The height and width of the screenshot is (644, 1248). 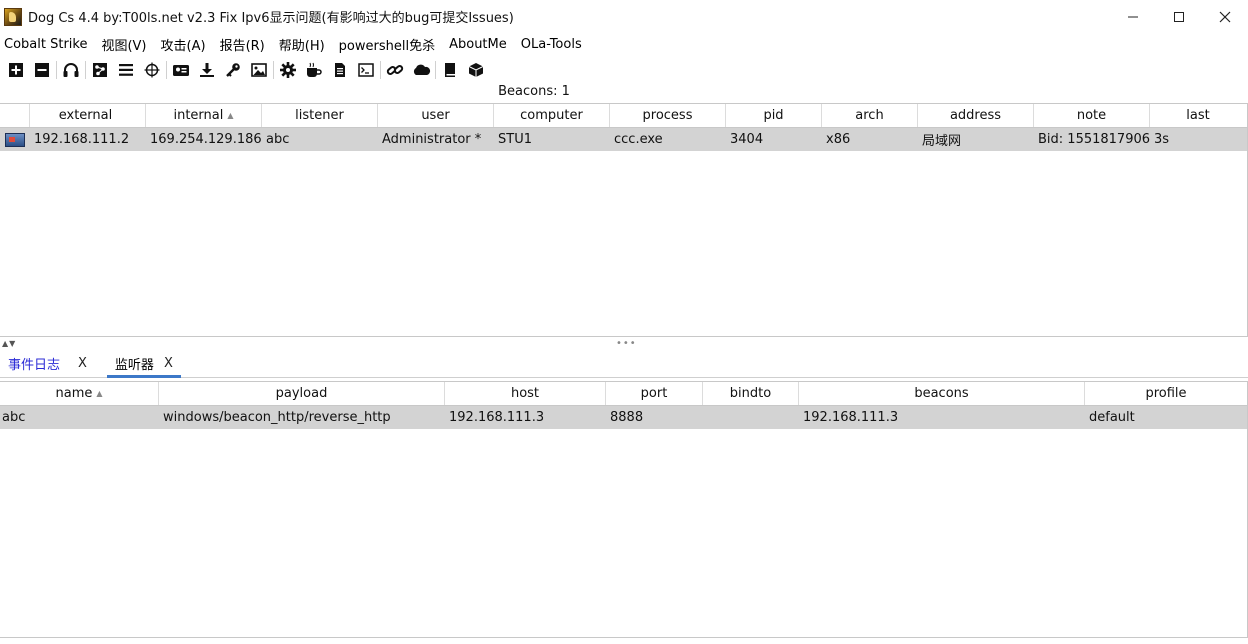 I want to click on column-header-note: note, so click(x=1092, y=115).